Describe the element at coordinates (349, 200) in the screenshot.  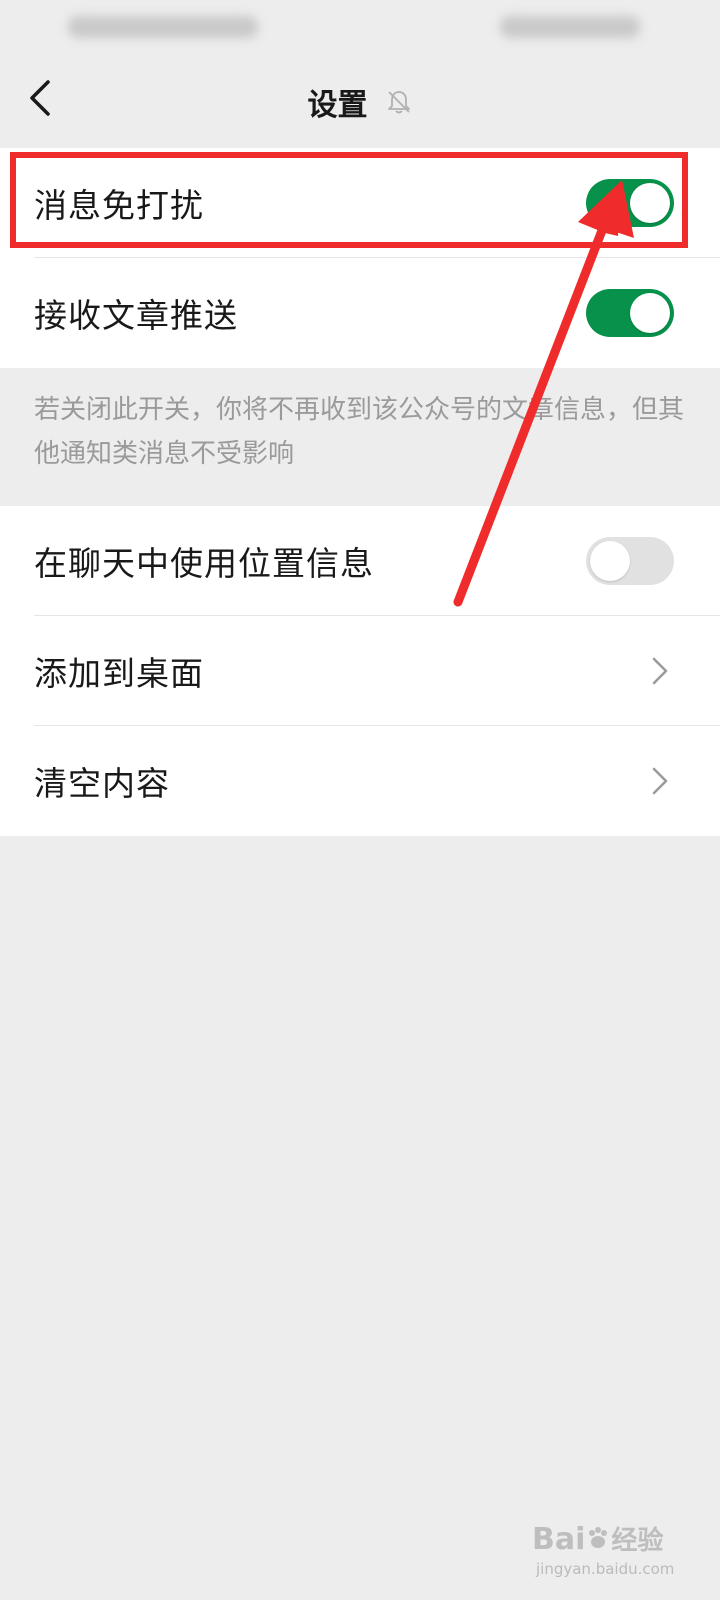
I see `annotation-highlight-box` at that location.